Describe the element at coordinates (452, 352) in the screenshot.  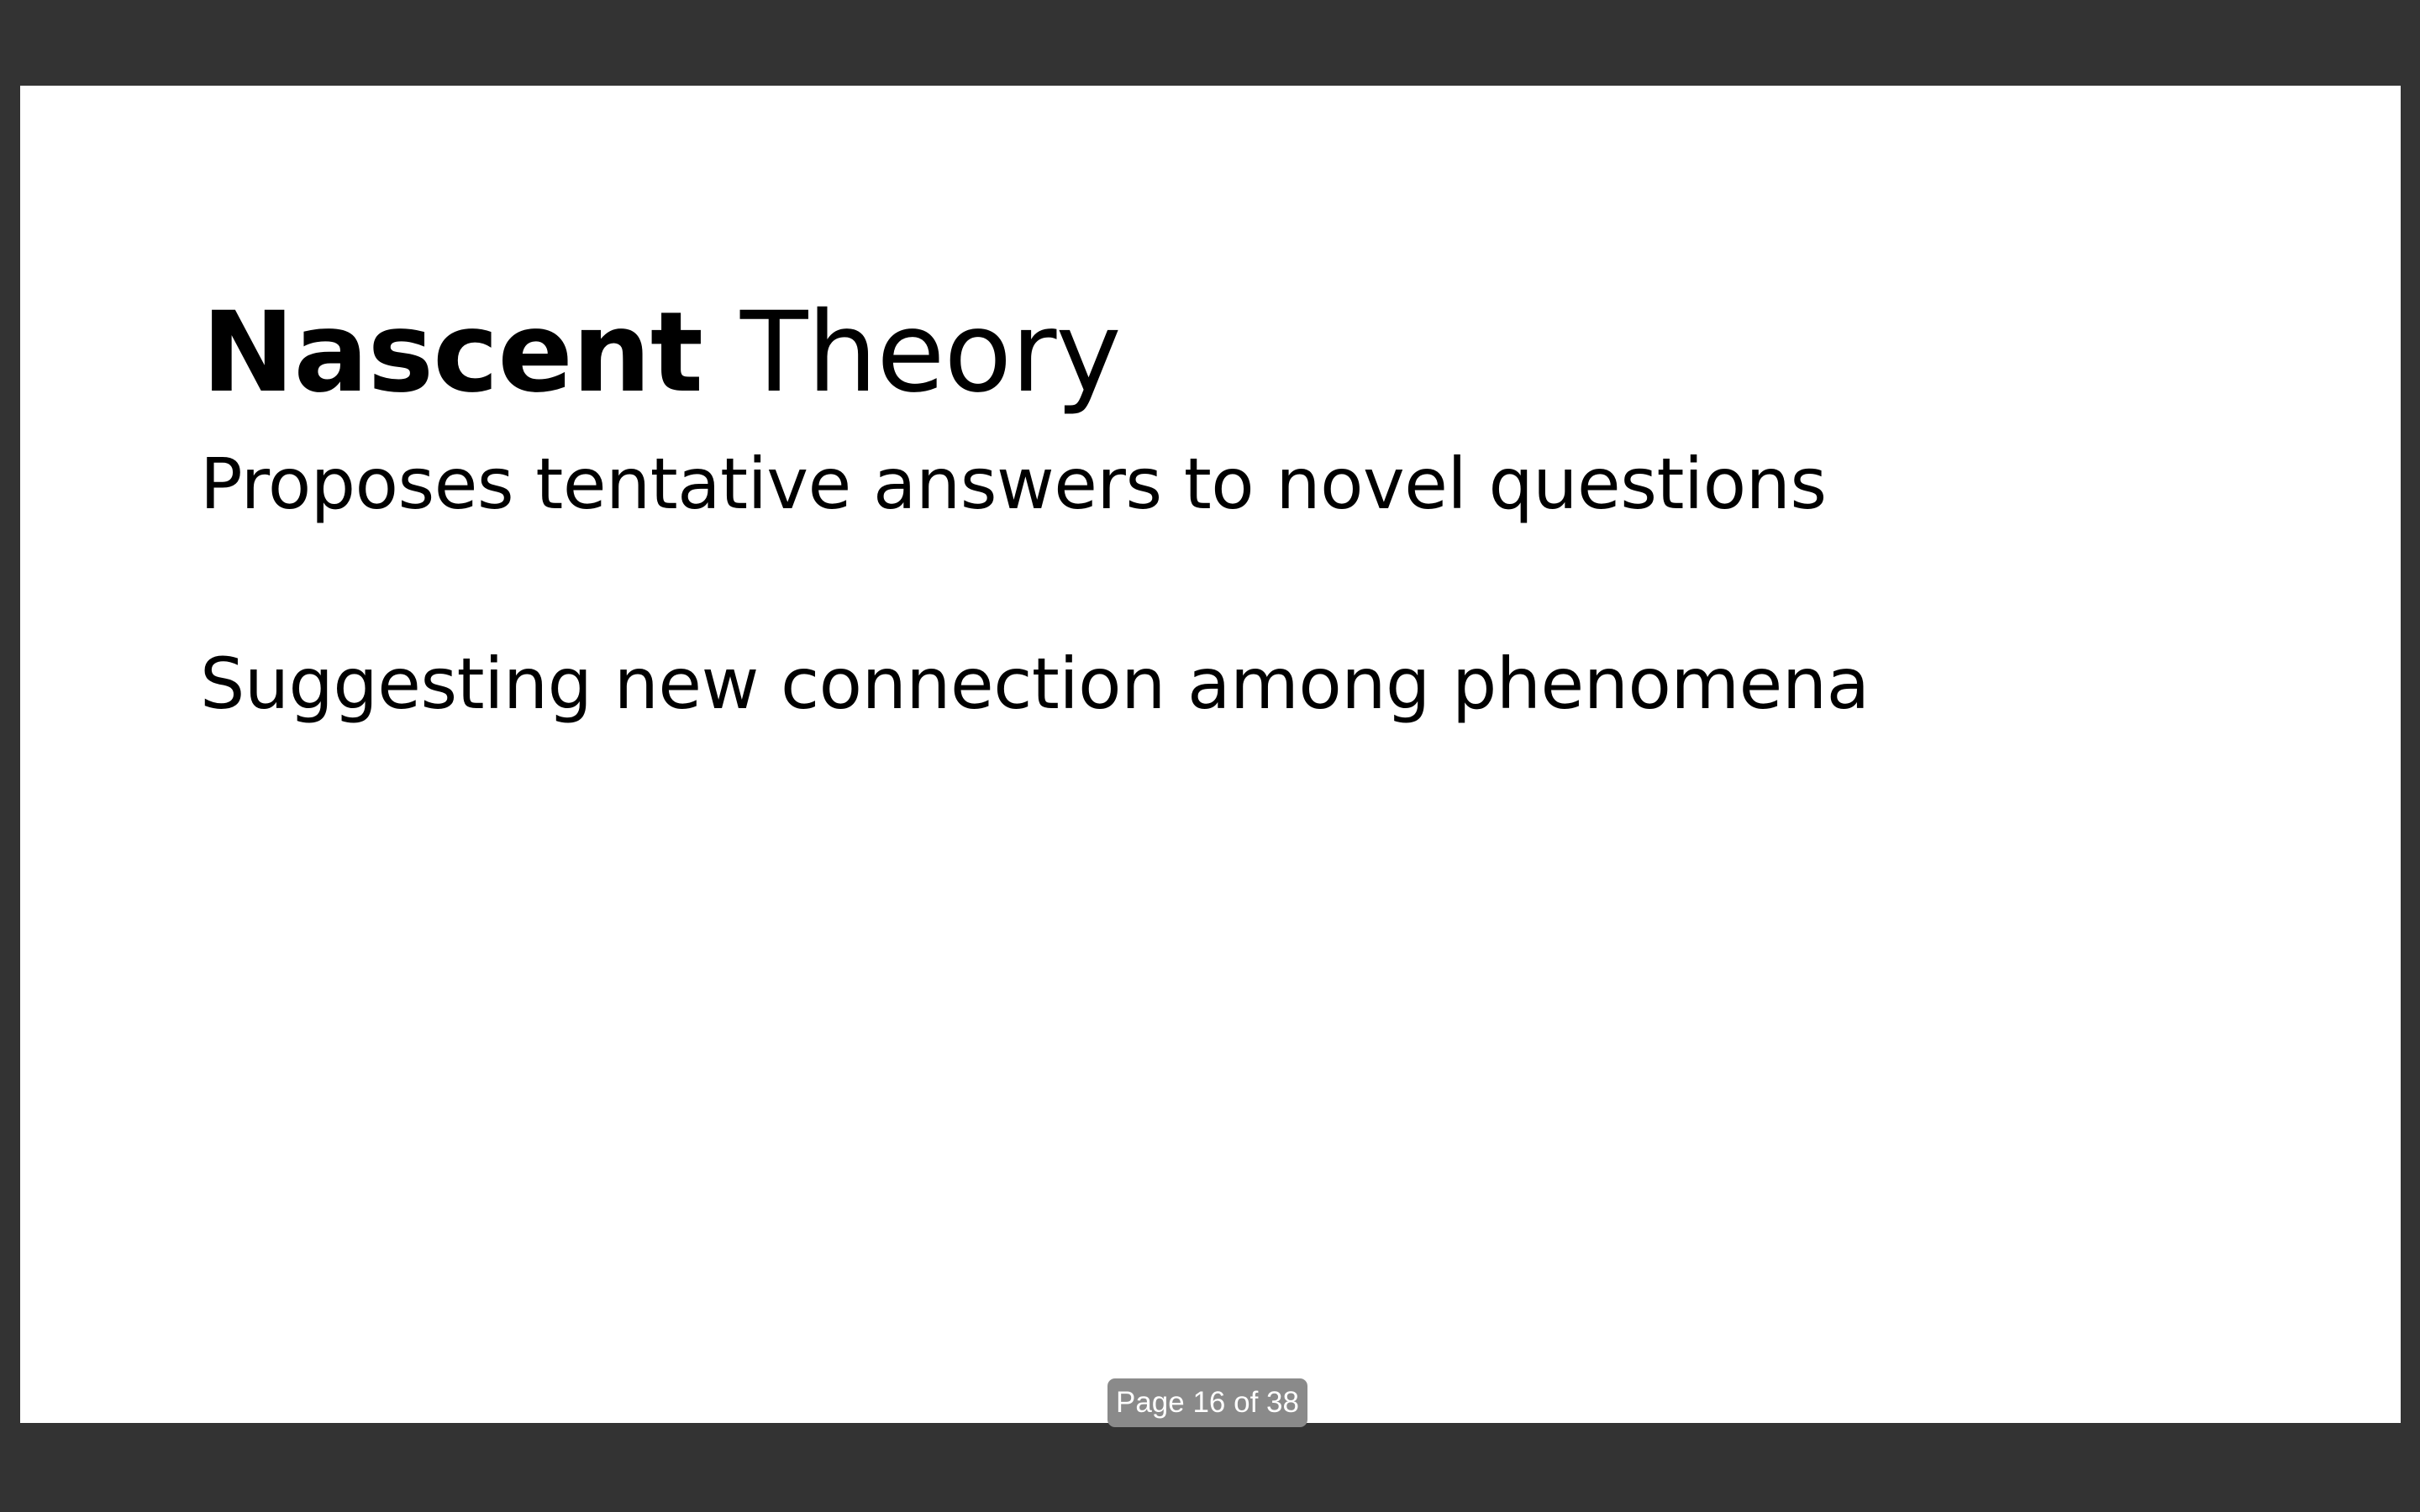
I see `slide-title-bold: Nascent` at that location.